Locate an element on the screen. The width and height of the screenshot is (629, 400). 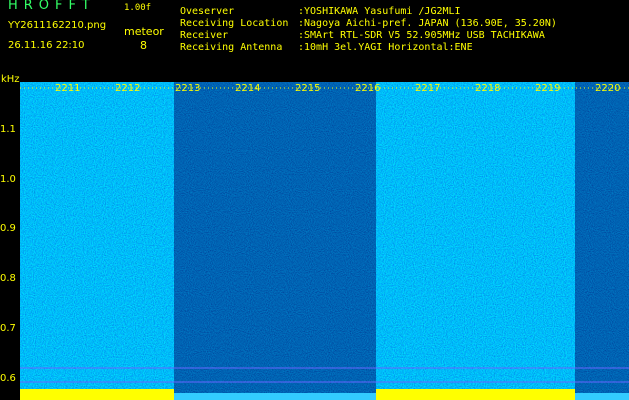
y-tick-label: 1.1 is located at coordinates (8, 129).